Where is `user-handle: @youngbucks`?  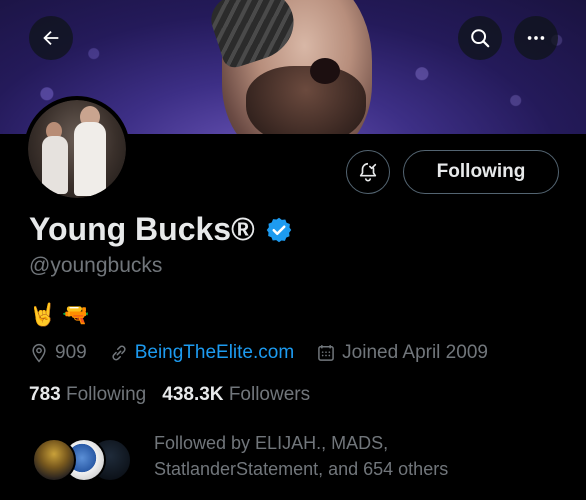 user-handle: @youngbucks is located at coordinates (96, 265).